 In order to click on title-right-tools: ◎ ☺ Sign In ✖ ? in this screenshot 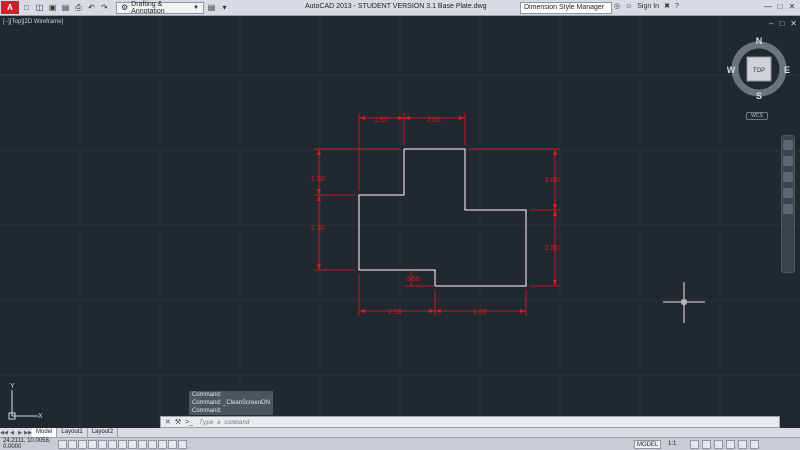, I will do `click(649, 6)`.